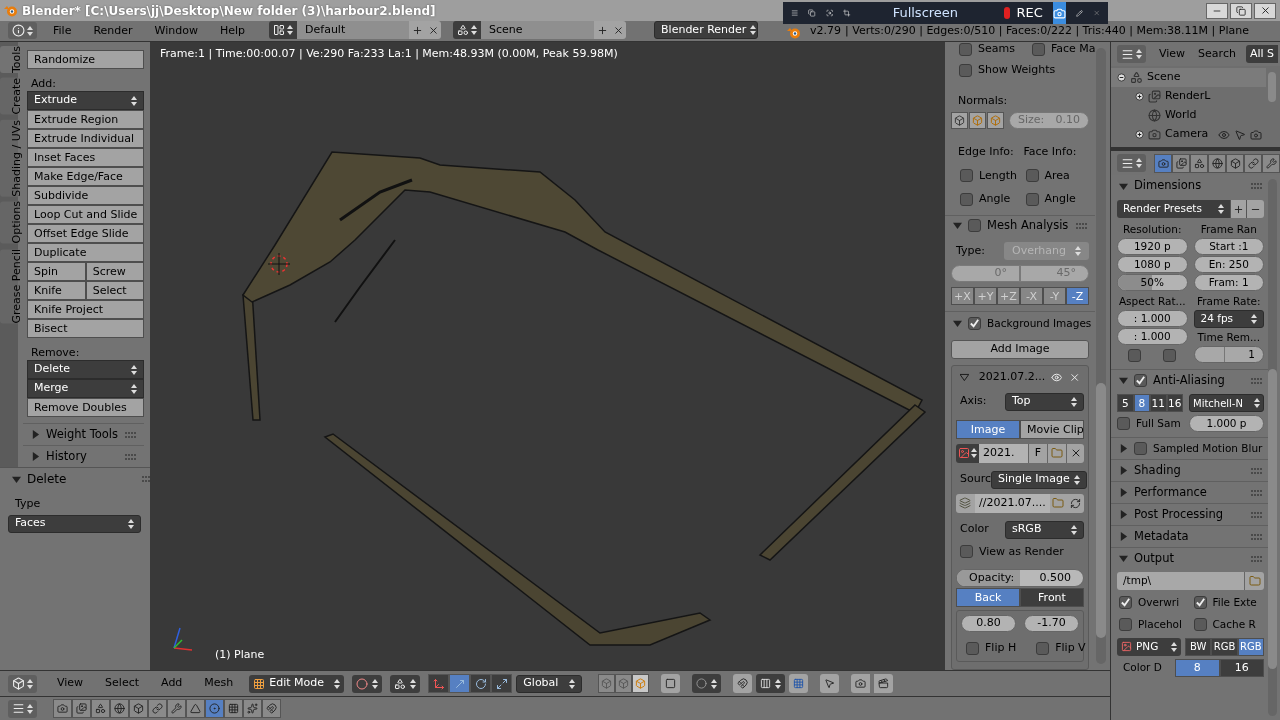 This screenshot has width=1280, height=720. Describe the element at coordinates (1039, 479) in the screenshot. I see `source-dropdown: Single Image` at that location.